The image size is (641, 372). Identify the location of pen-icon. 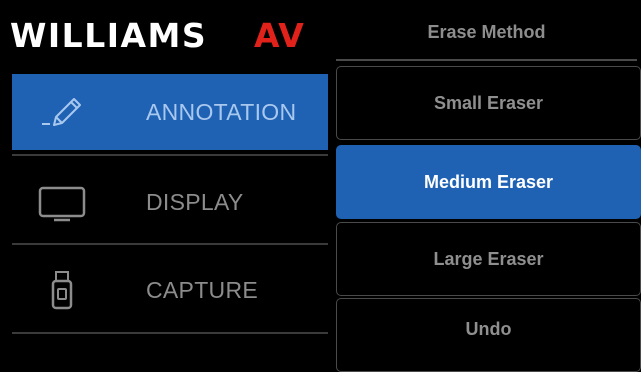
(62, 112).